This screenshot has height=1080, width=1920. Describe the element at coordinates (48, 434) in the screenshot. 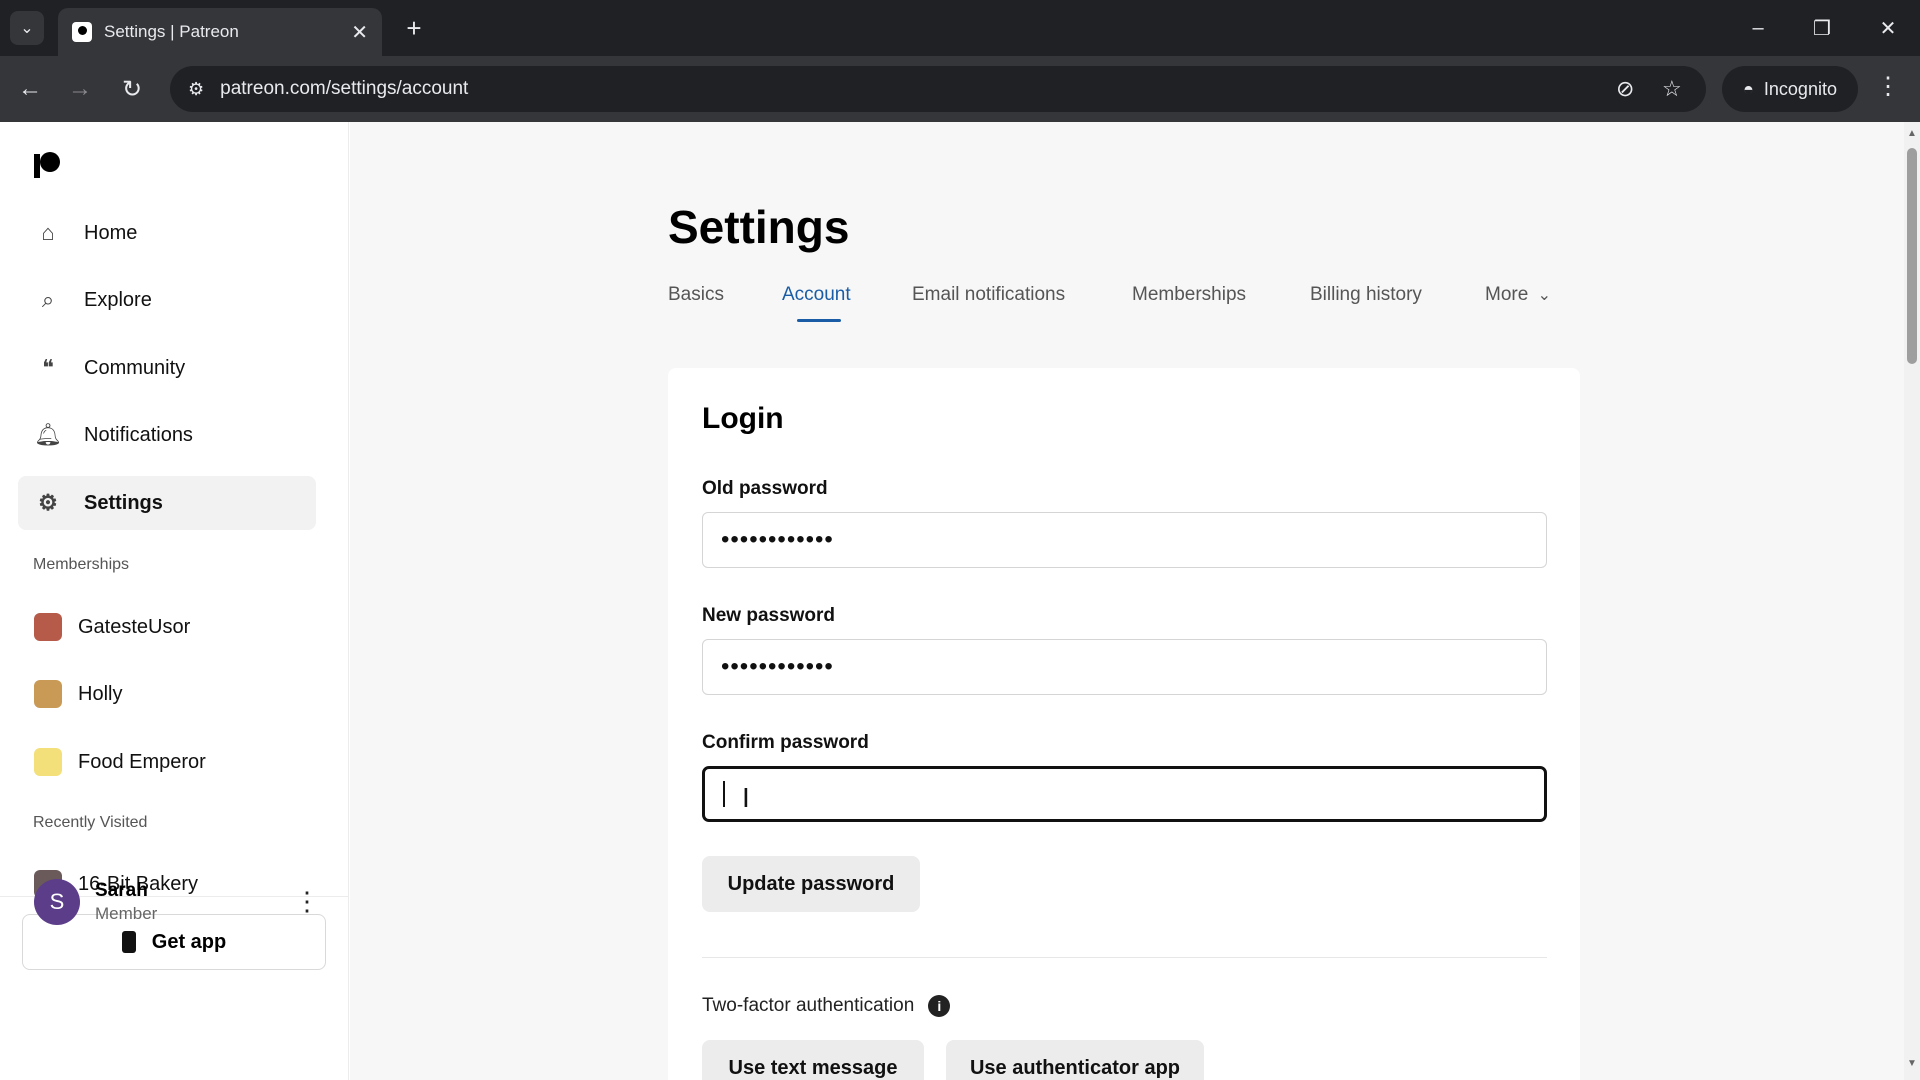

I see `bell-icon: 🔔︎` at that location.